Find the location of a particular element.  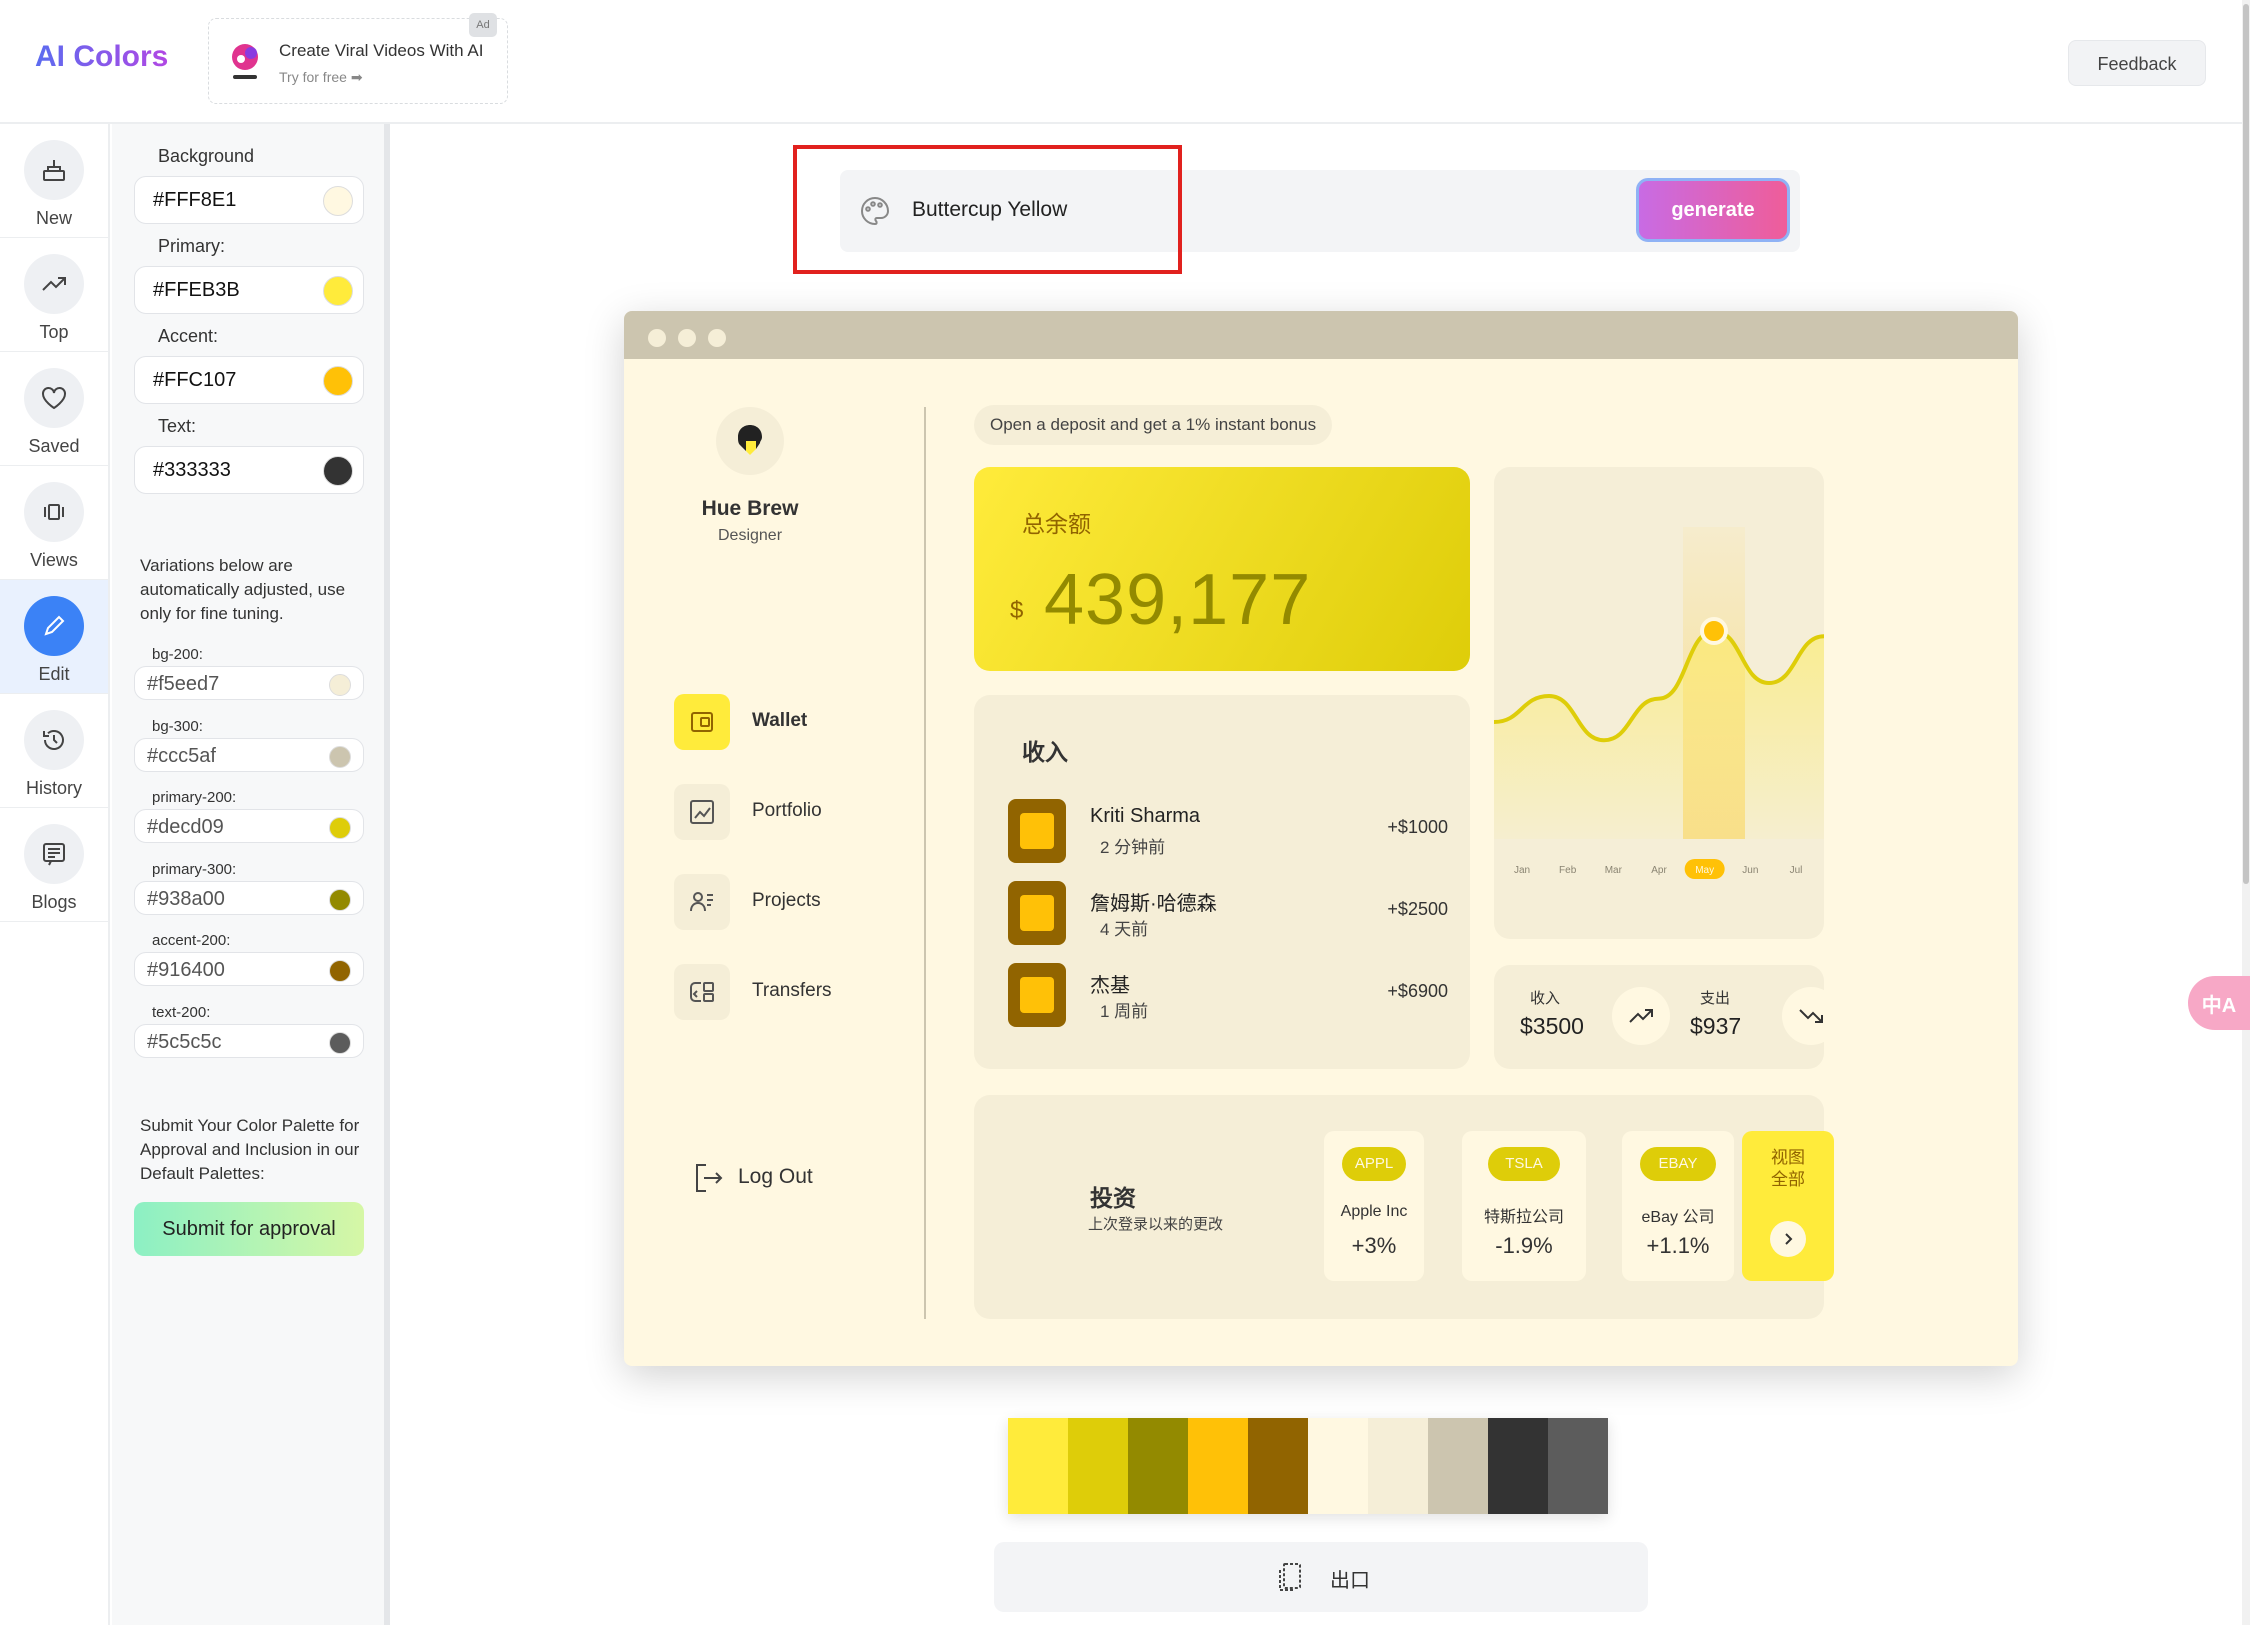

sidebar-item-top: Top is located at coordinates (54, 295).